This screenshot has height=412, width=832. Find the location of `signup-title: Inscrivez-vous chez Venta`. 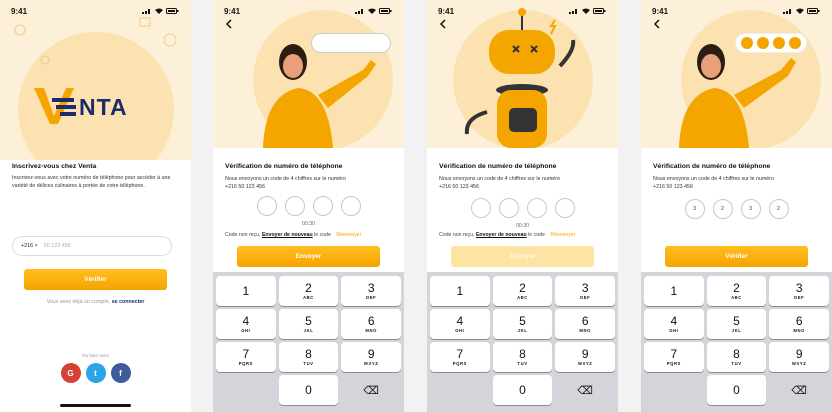

signup-title: Inscrivez-vous chez Venta is located at coordinates (54, 166).